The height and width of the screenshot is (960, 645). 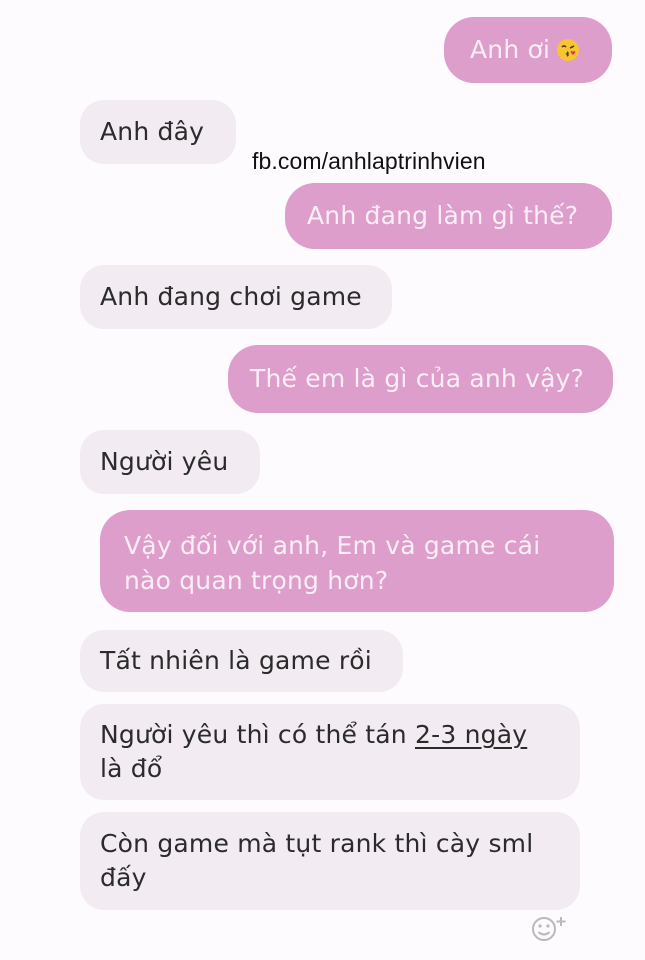 I want to click on message-outgoing: Anh ơi, so click(x=528, y=50).